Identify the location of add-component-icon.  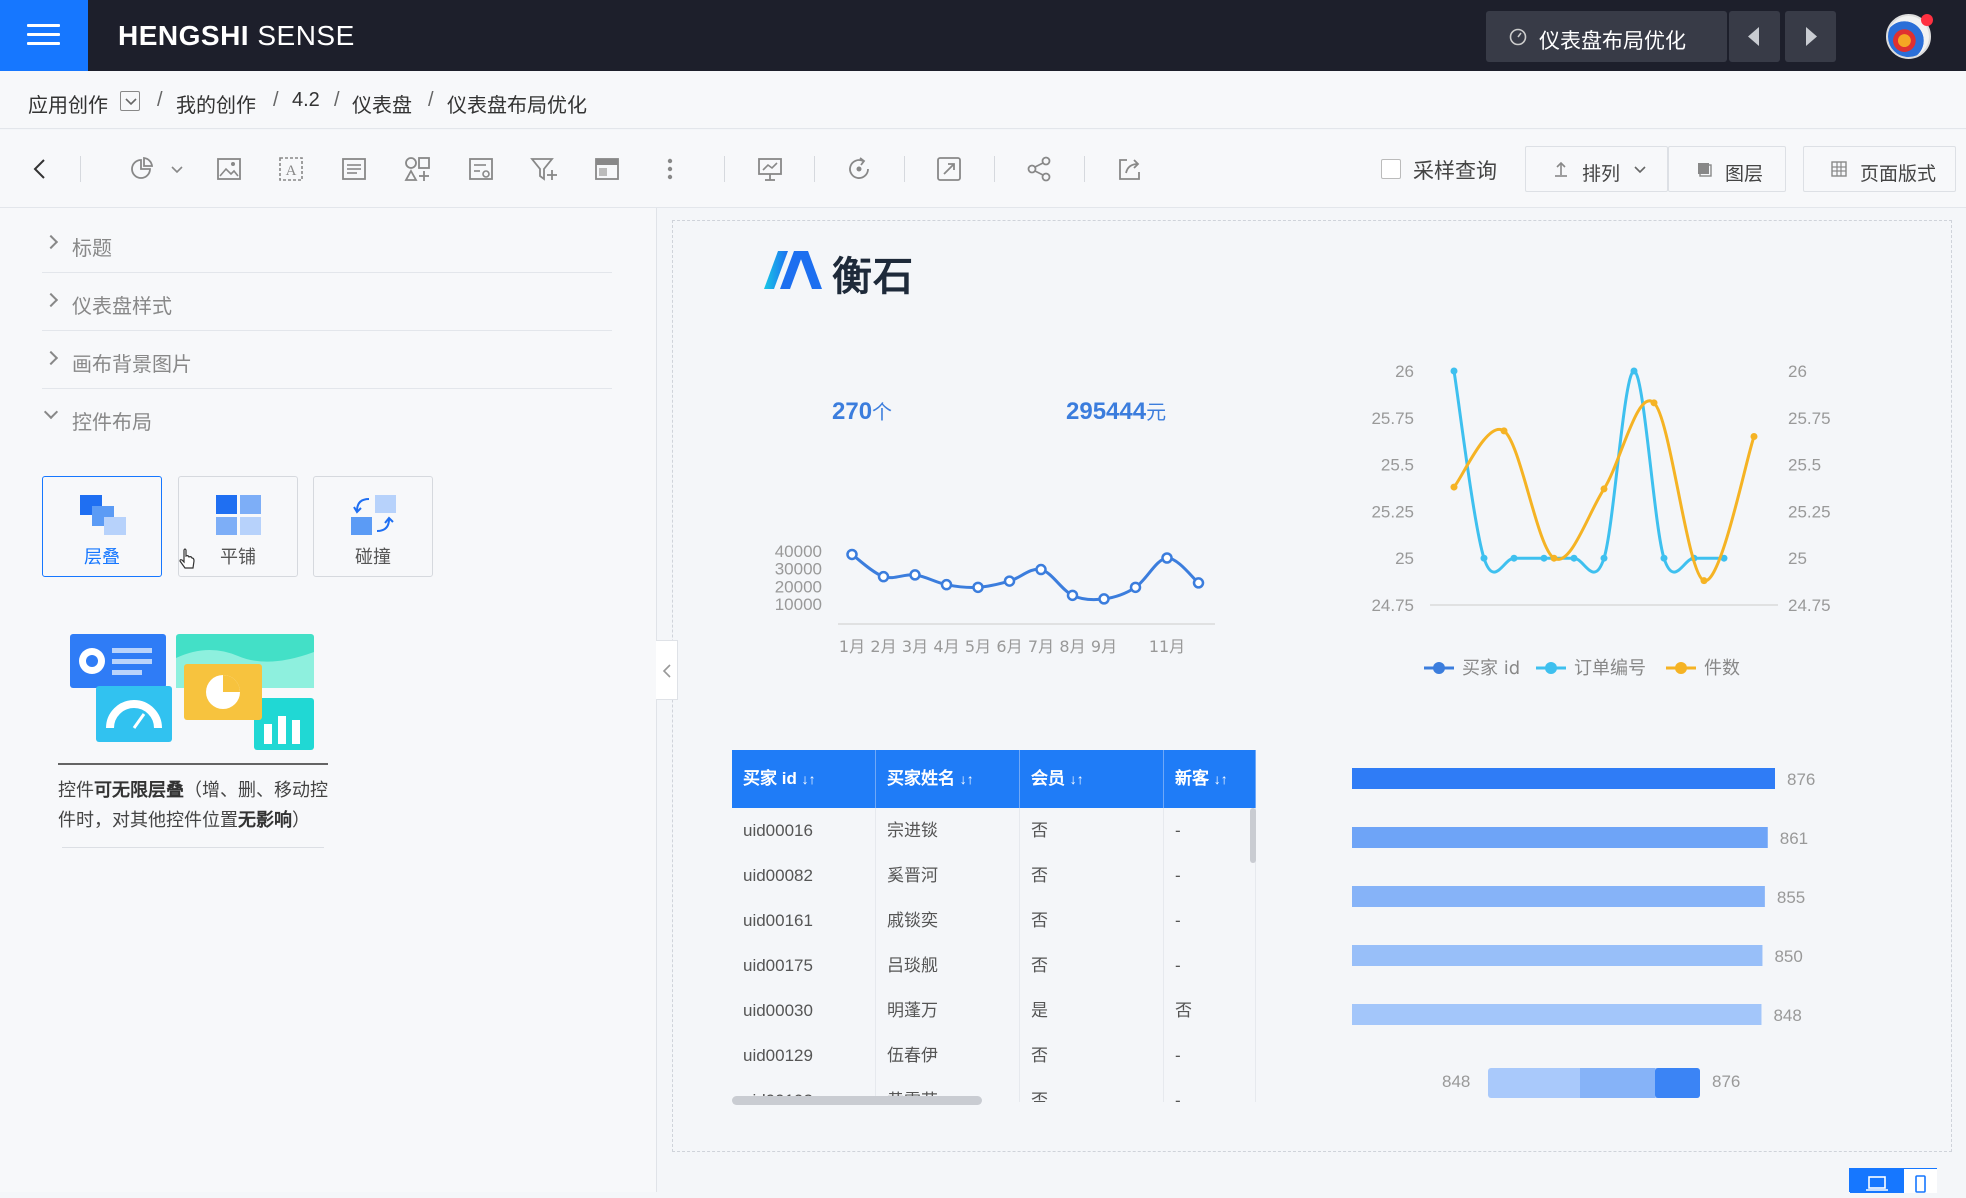
(417, 169).